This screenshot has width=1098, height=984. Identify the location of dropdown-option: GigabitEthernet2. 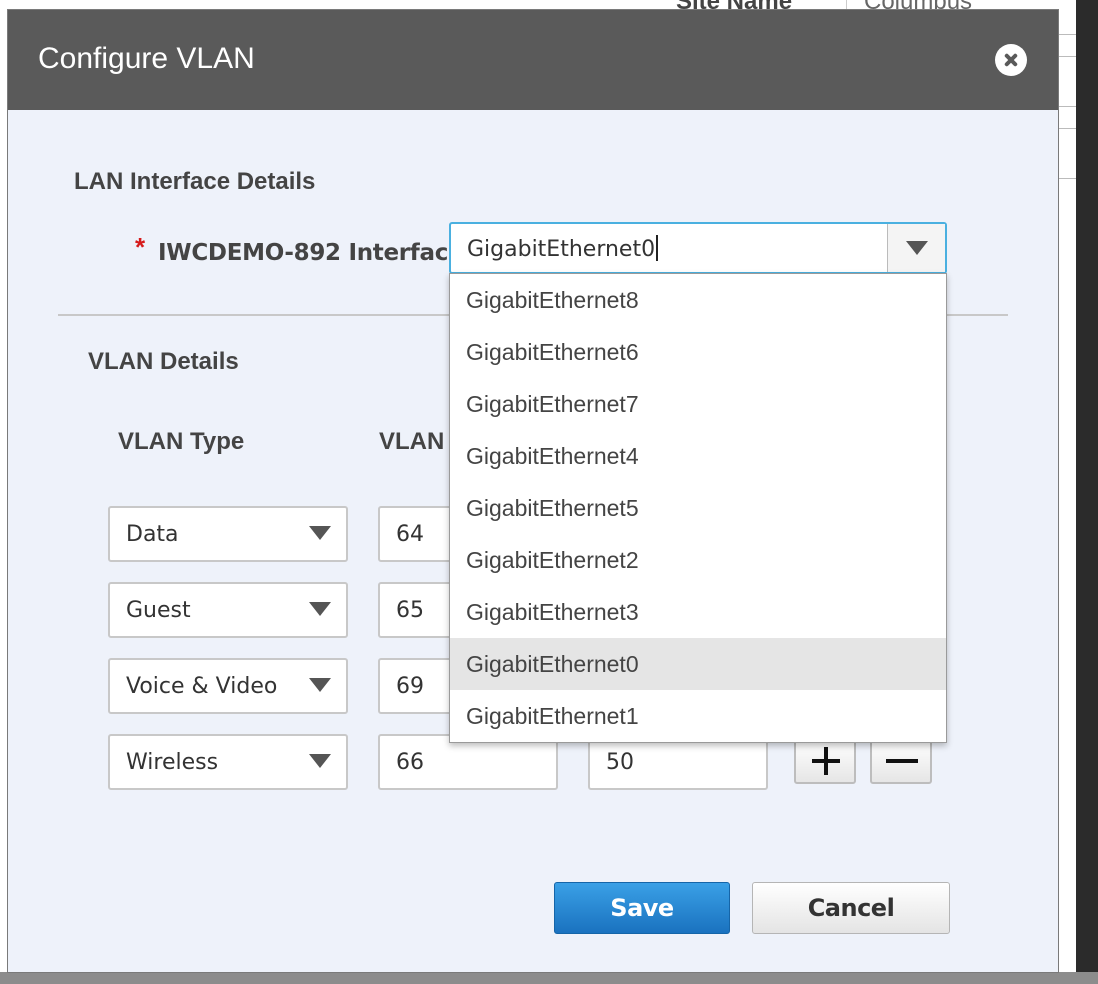
(698, 560).